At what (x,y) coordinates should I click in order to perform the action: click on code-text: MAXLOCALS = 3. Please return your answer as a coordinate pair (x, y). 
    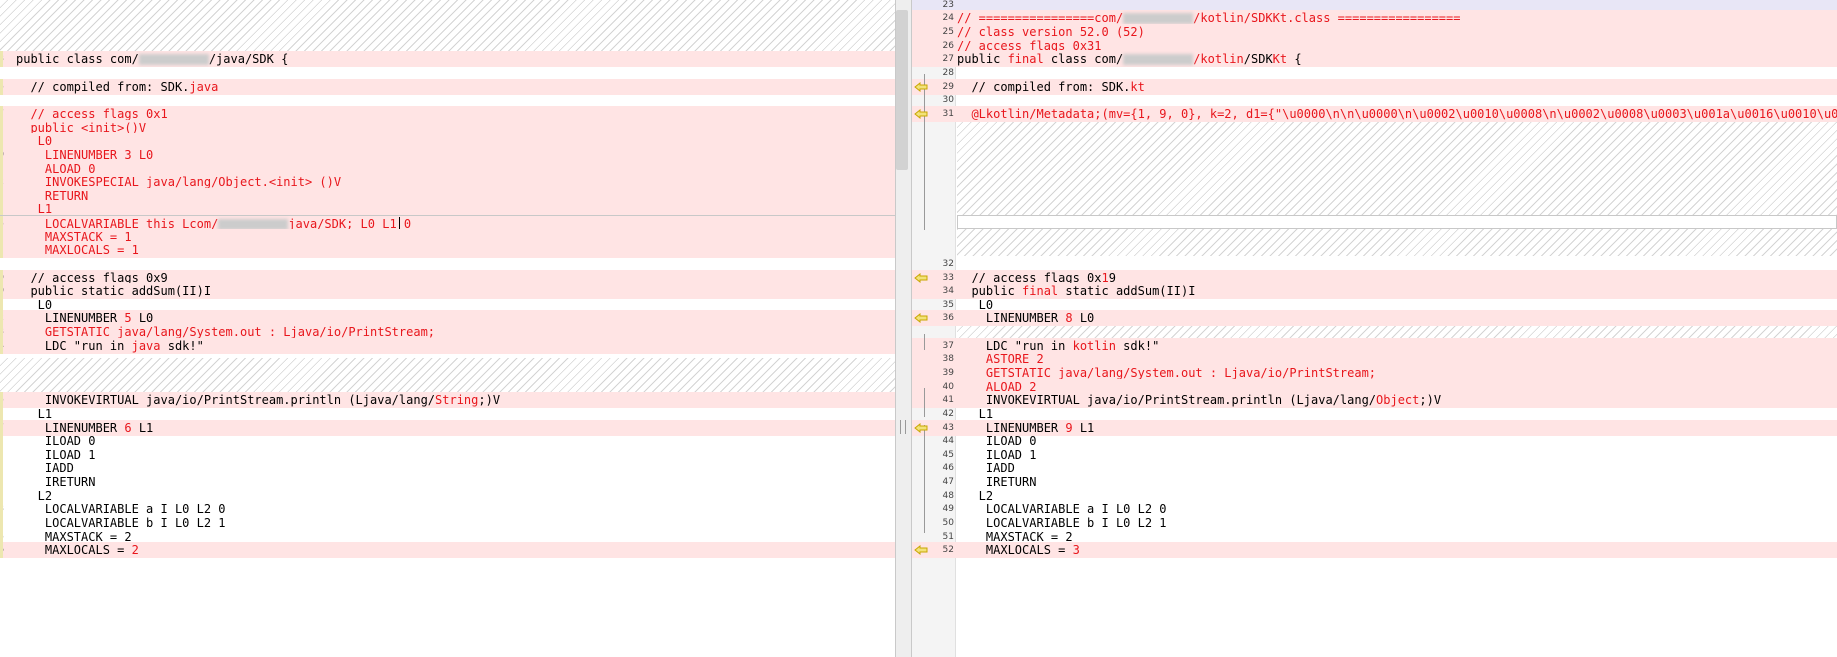
    Looking at the image, I should click on (1018, 550).